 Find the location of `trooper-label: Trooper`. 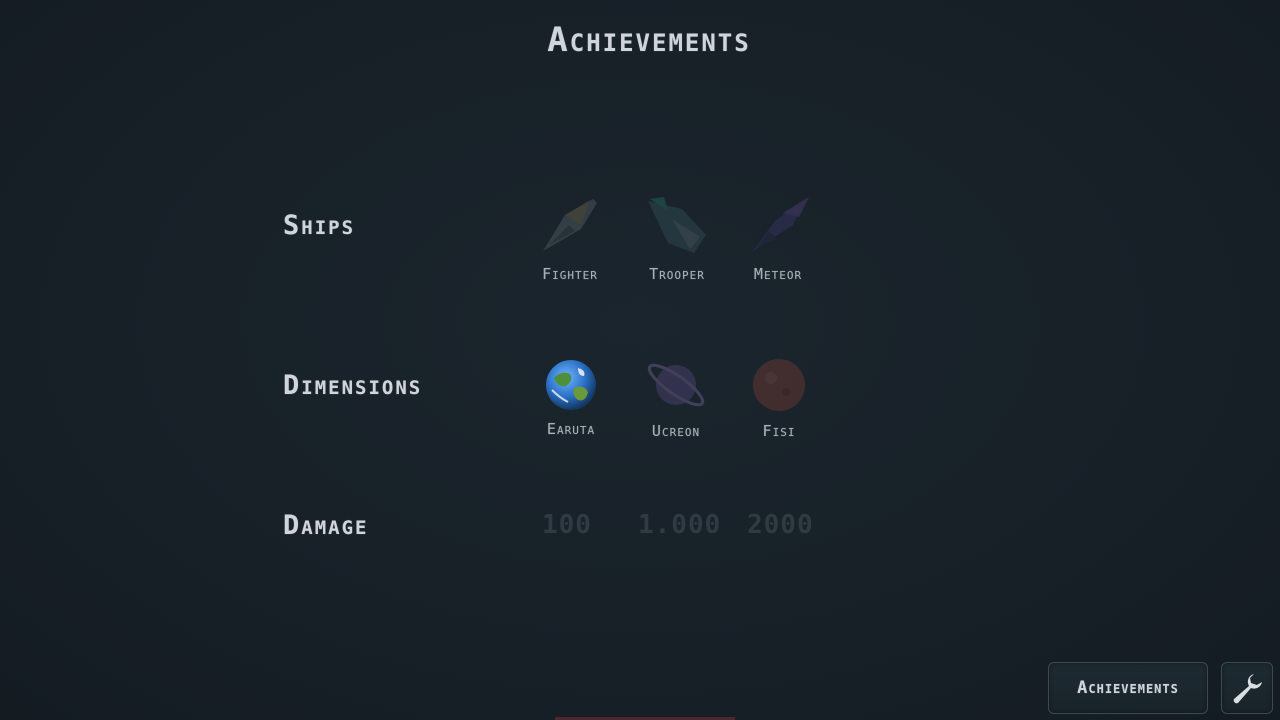

trooper-label: Trooper is located at coordinates (677, 274).